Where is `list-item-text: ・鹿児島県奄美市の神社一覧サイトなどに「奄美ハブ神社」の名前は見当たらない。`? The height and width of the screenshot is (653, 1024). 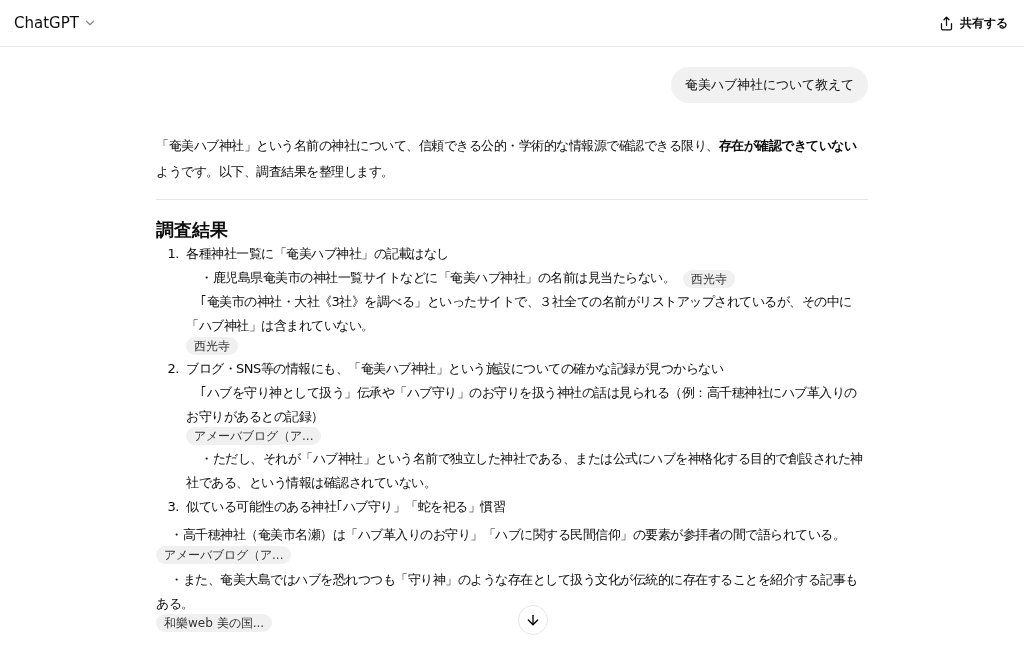
list-item-text: ・鹿児島県奄美市の神社一覧サイトなどに「奄美ハブ神社」の名前は見当たらない。 is located at coordinates (437, 277).